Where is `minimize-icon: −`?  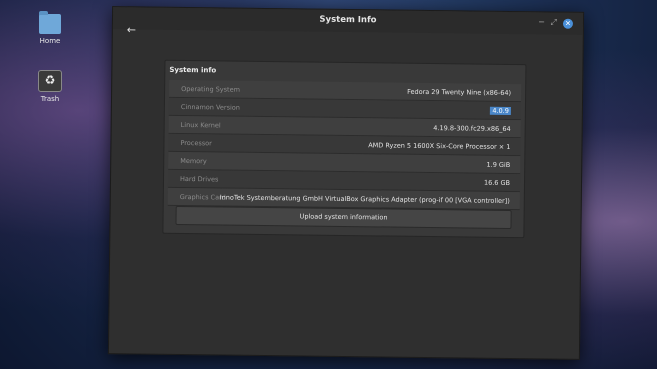
minimize-icon: − is located at coordinates (541, 21).